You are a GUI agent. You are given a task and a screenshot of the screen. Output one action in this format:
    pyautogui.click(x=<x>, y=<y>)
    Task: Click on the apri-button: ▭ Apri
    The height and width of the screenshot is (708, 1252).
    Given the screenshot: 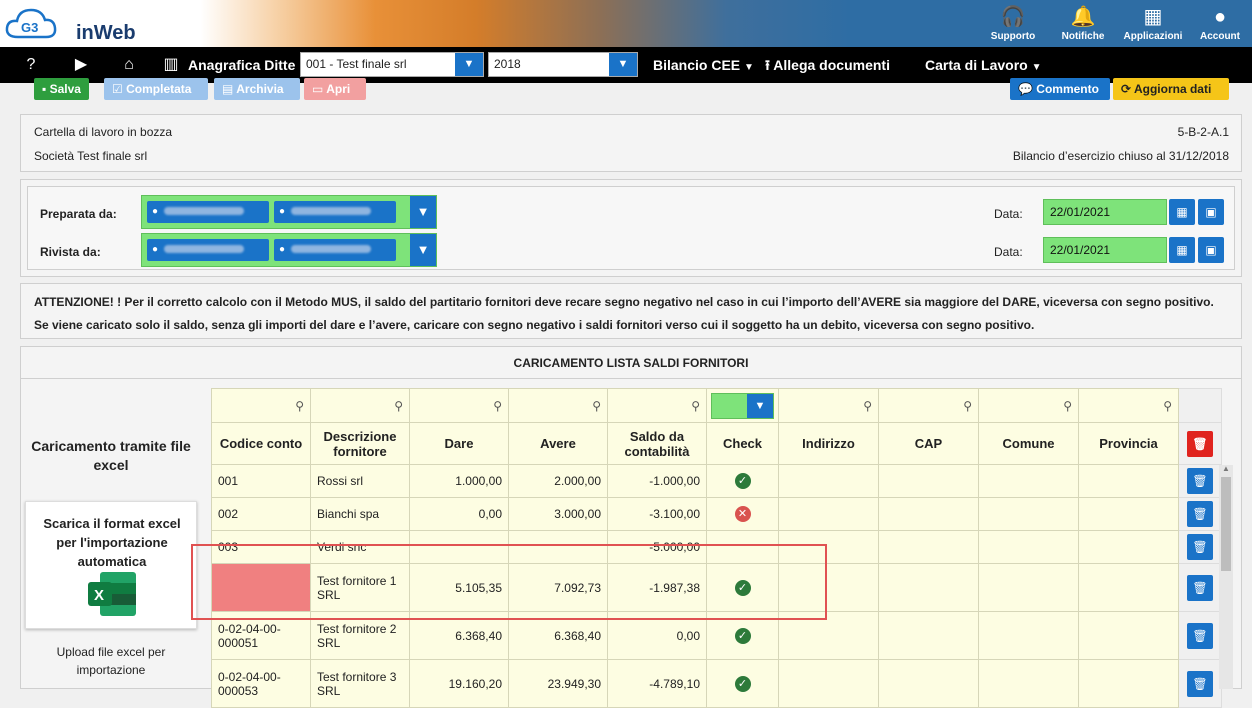 What is the action you would take?
    pyautogui.click(x=335, y=89)
    